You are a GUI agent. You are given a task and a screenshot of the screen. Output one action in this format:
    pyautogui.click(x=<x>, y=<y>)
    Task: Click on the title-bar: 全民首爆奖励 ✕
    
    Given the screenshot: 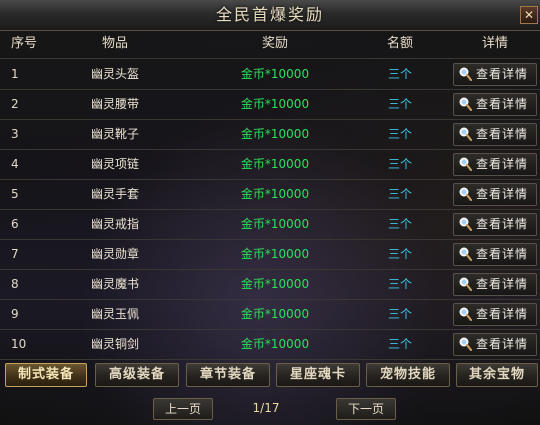 What is the action you would take?
    pyautogui.click(x=270, y=15)
    